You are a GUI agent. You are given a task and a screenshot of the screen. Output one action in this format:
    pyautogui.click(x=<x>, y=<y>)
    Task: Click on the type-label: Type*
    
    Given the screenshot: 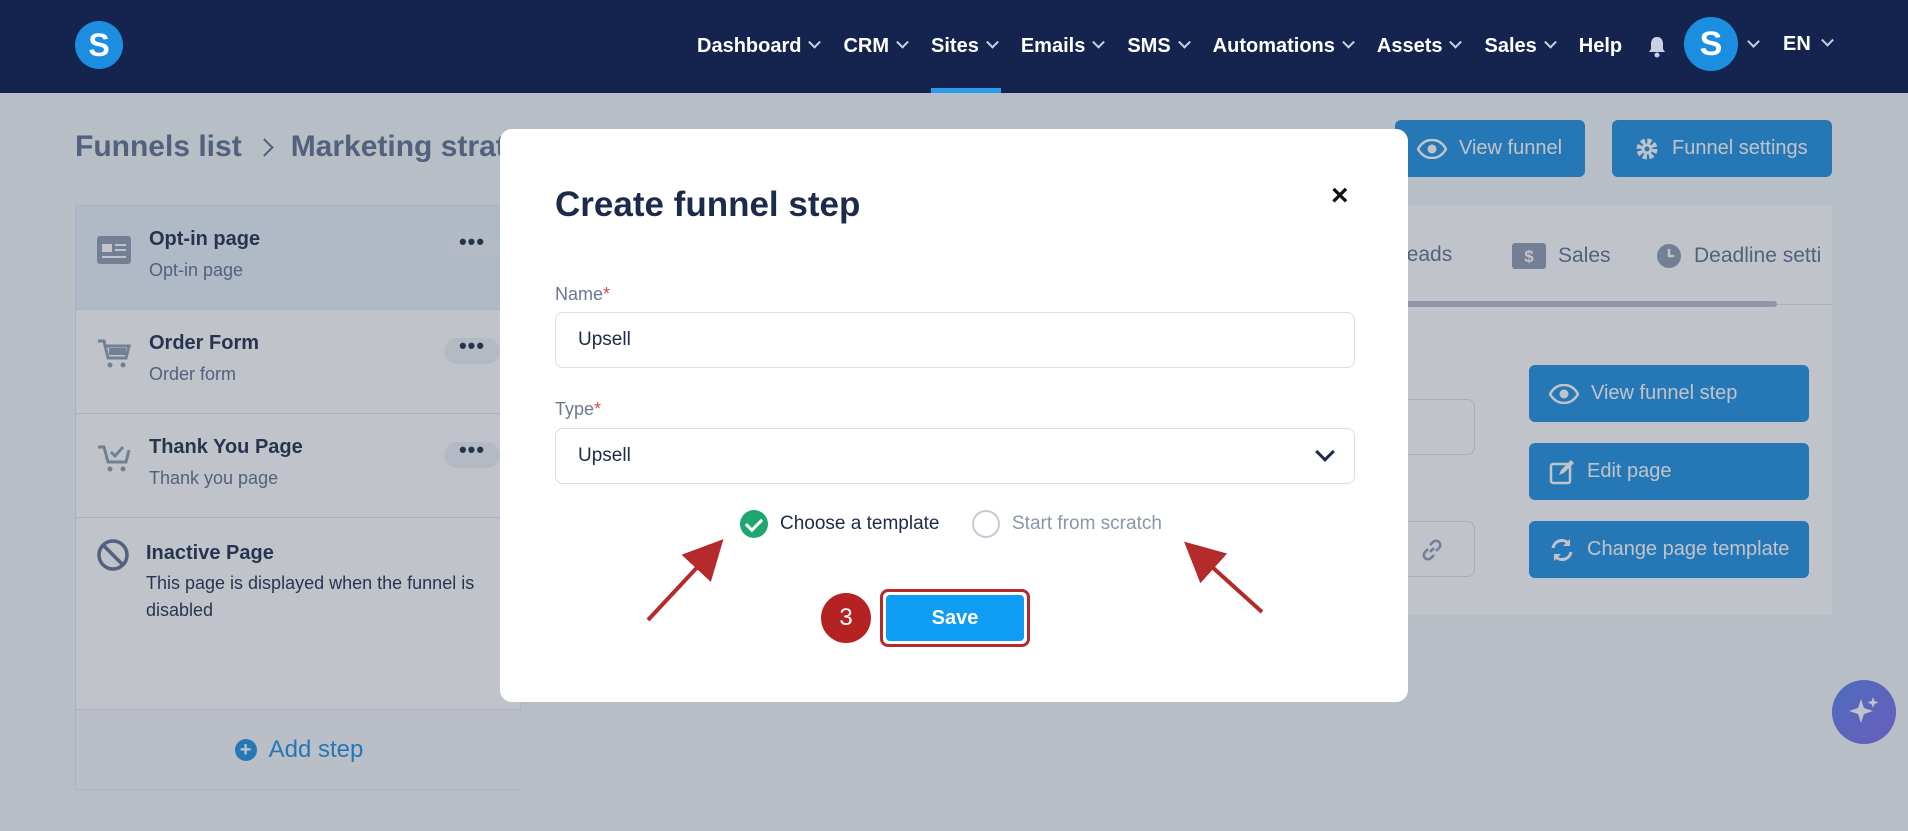 What is the action you would take?
    pyautogui.click(x=578, y=409)
    